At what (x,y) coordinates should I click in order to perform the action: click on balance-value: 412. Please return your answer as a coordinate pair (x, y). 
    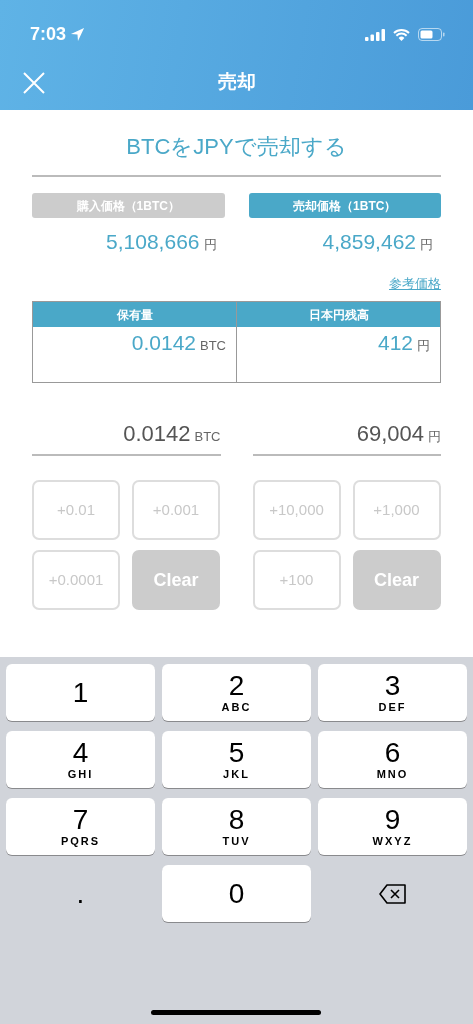
    Looking at the image, I should click on (395, 343).